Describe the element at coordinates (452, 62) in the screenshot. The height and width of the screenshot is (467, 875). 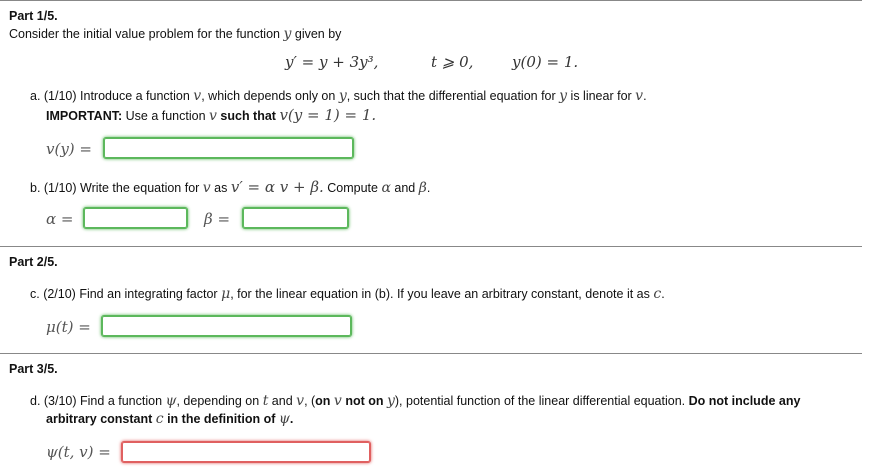
I see `ode-domain: t ⩾ 0,` at that location.